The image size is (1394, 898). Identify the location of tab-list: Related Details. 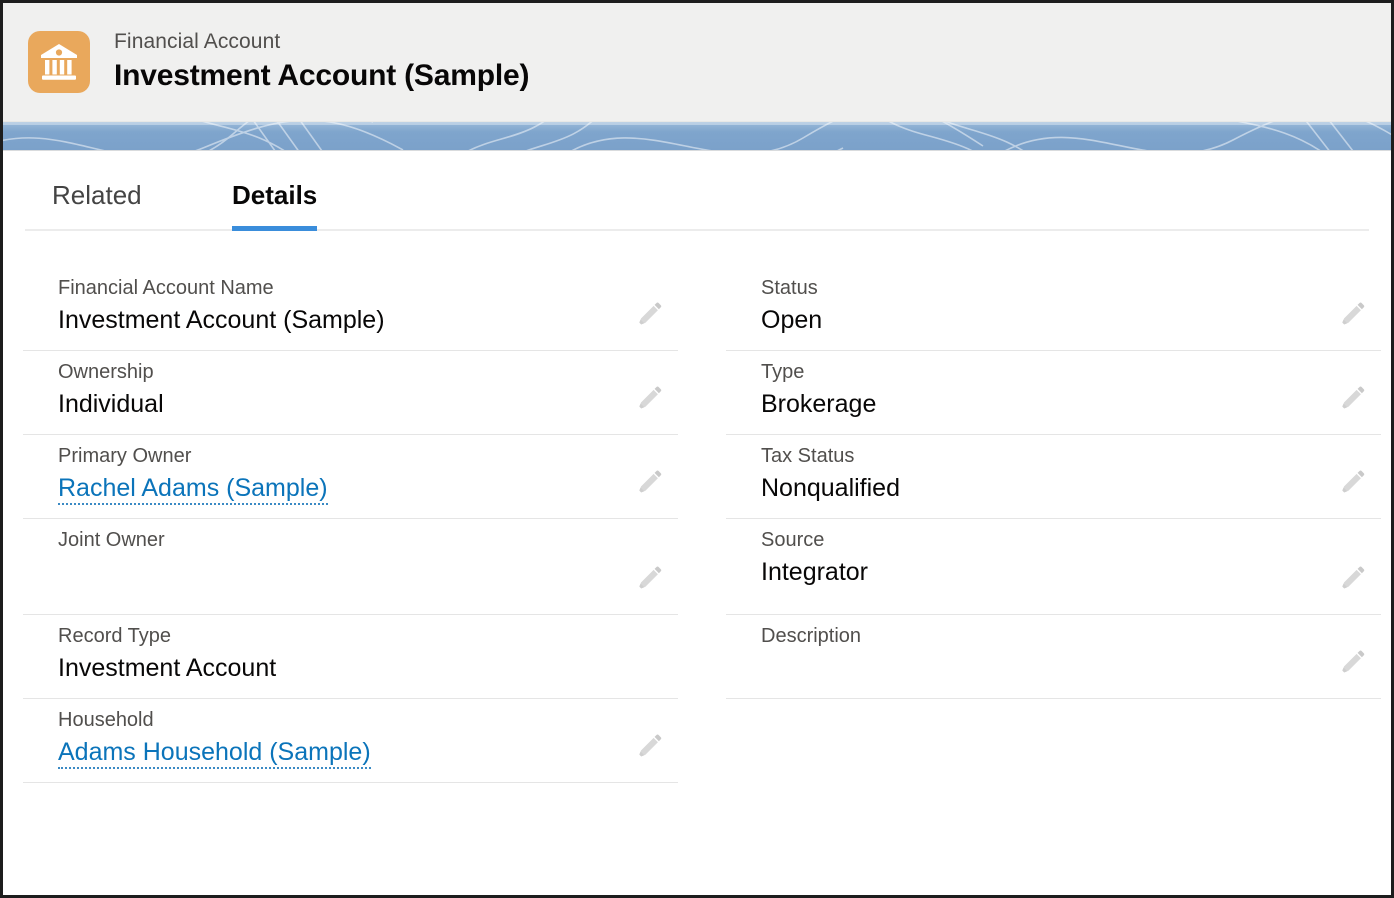
(697, 191).